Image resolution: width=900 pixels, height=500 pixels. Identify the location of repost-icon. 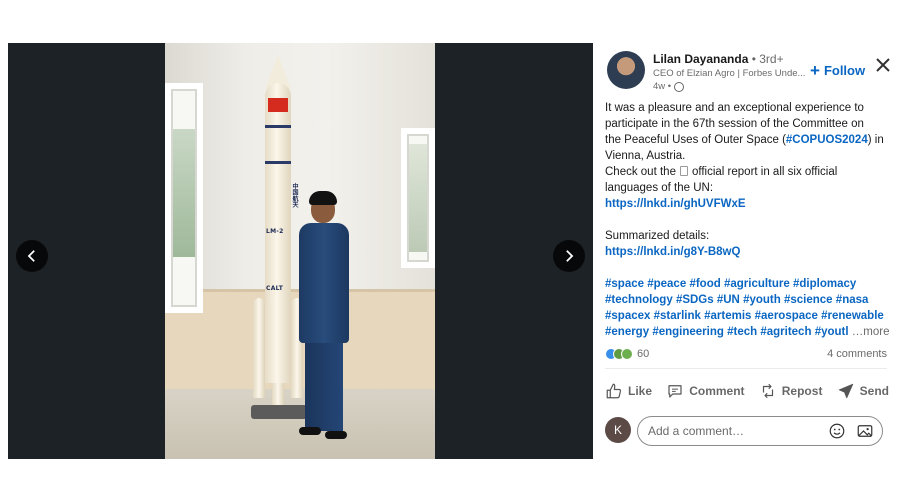
(767, 391).